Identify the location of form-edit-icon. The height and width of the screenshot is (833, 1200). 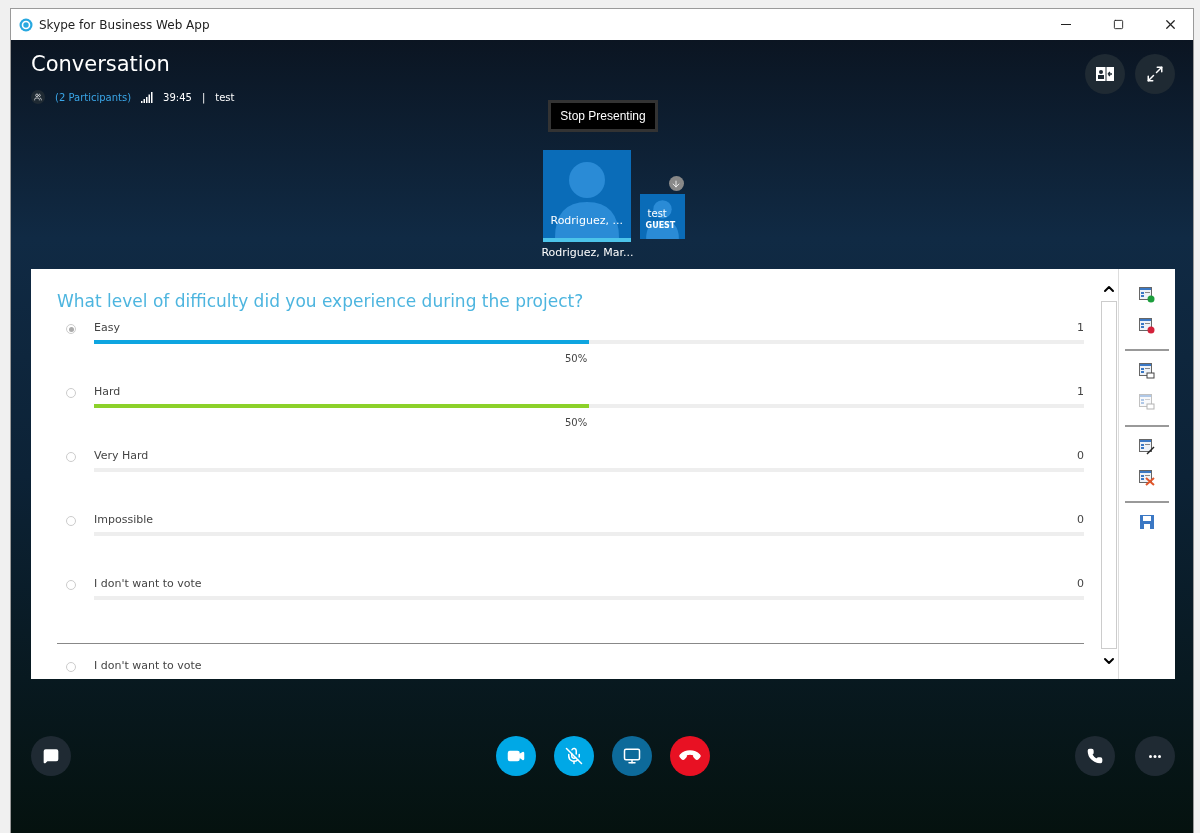
(1147, 447).